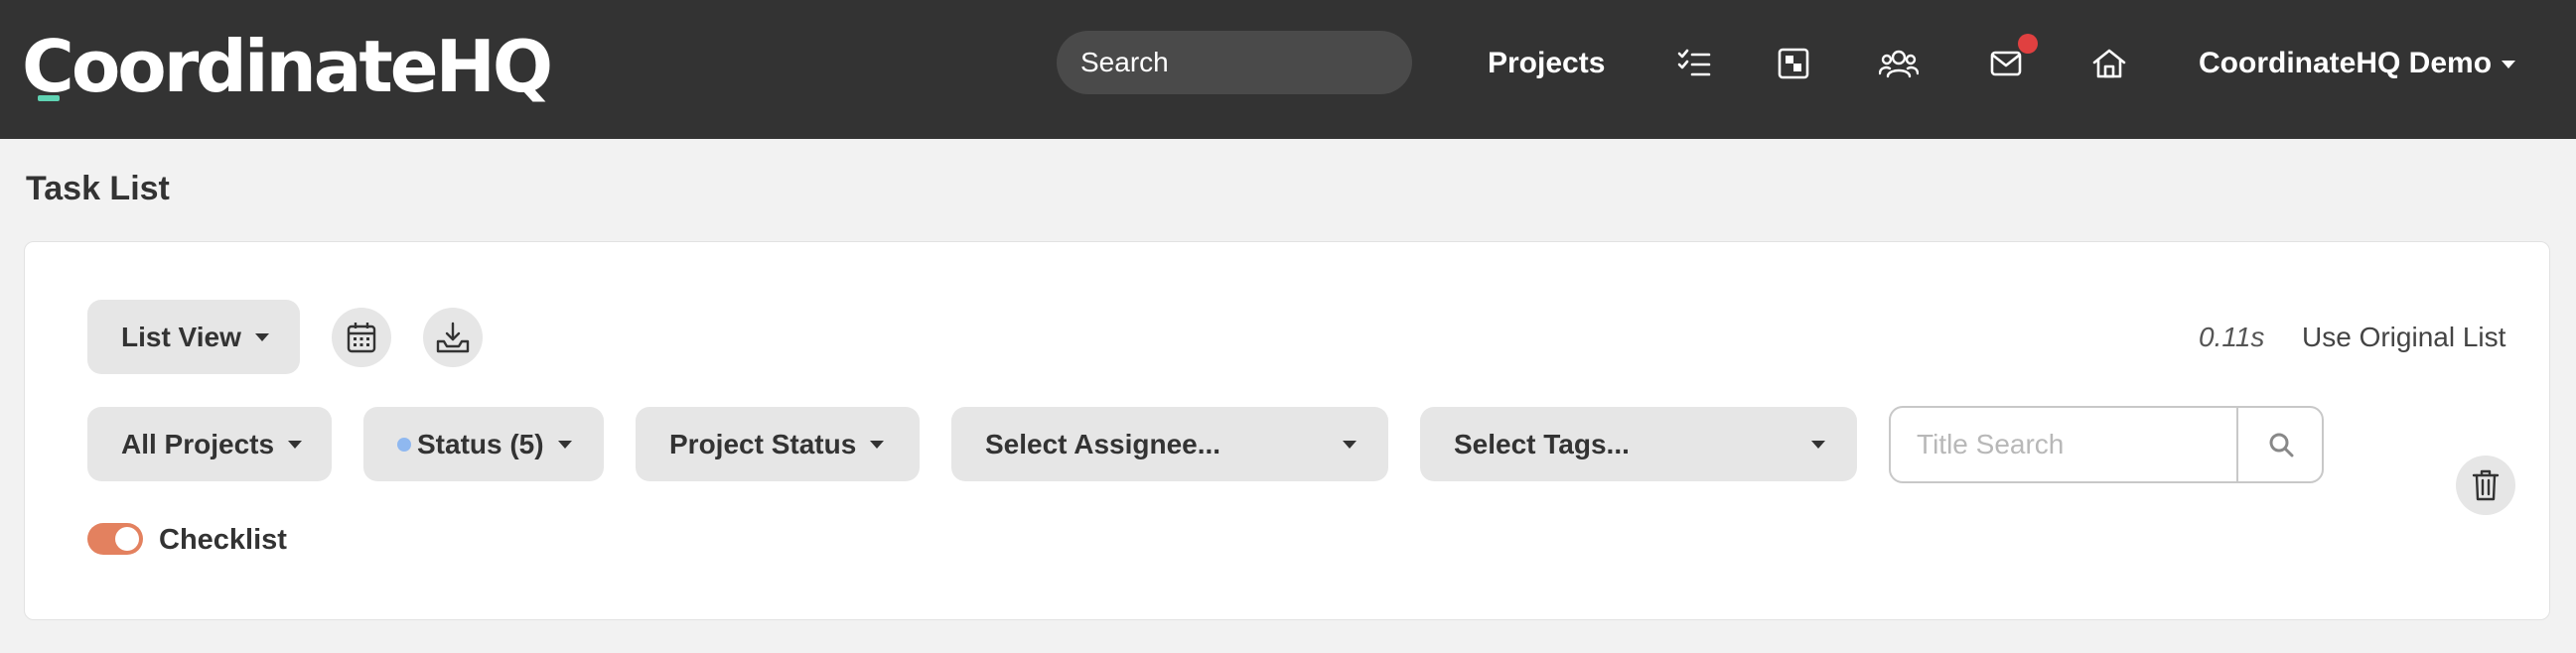 The width and height of the screenshot is (2576, 653). Describe the element at coordinates (223, 540) in the screenshot. I see `checklist-label: Checklist` at that location.